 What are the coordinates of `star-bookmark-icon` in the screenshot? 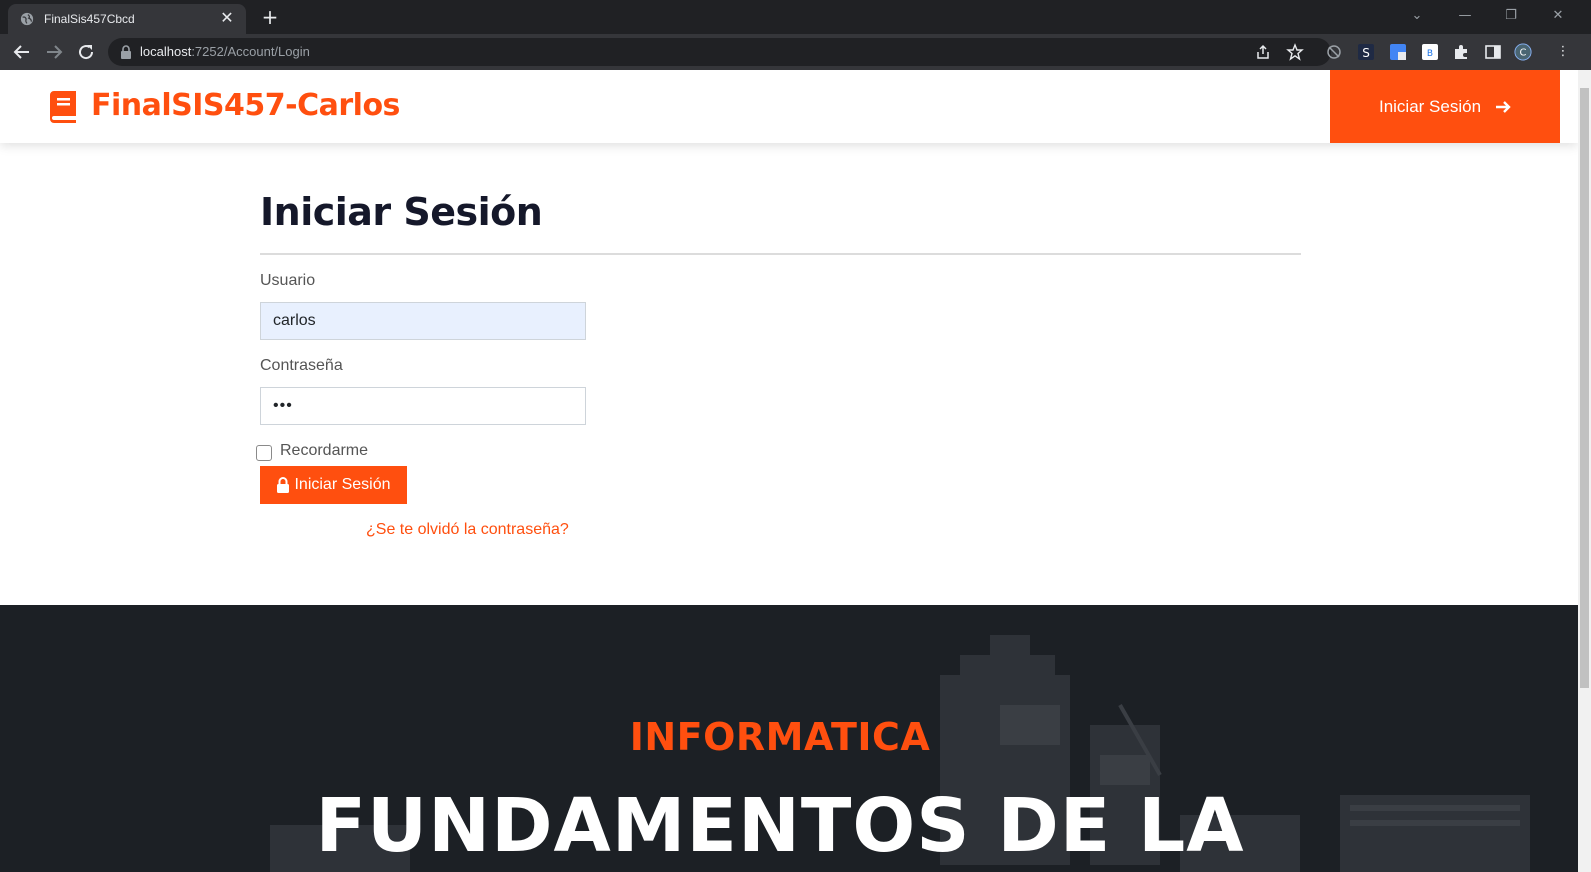 It's located at (1295, 52).